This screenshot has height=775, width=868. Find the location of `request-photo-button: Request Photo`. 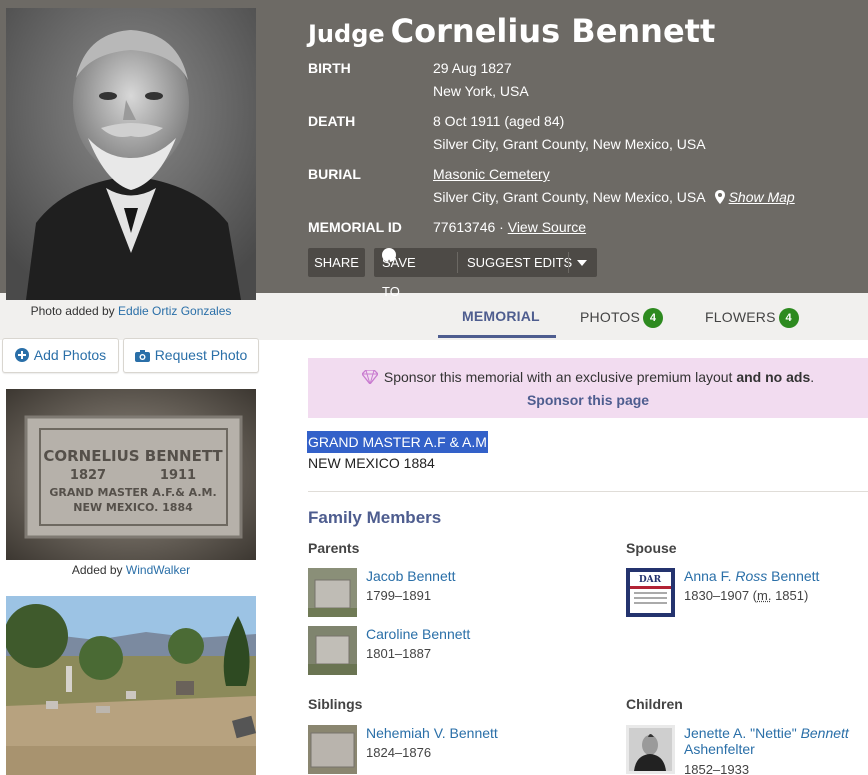

request-photo-button: Request Photo is located at coordinates (191, 355).